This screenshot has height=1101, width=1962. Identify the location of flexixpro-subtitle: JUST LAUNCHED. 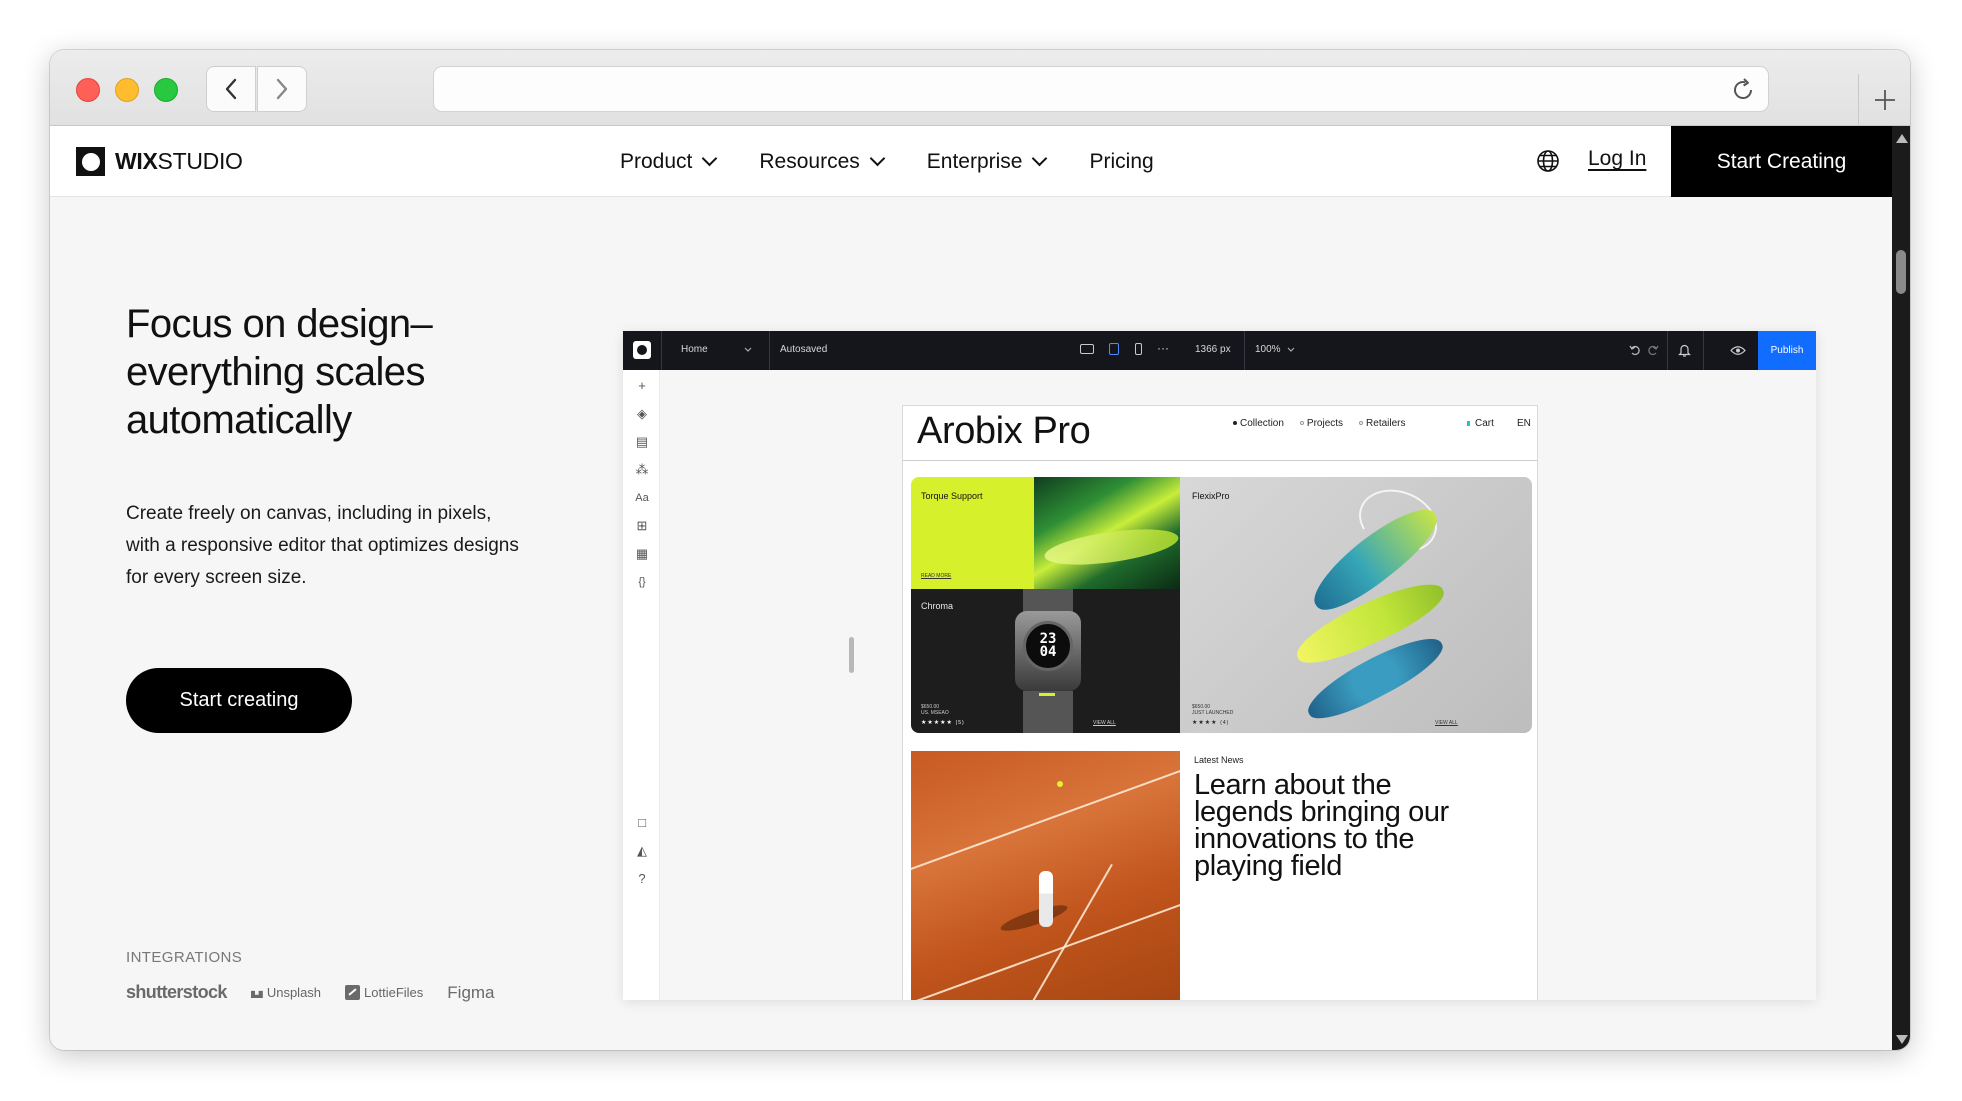
(1213, 713).